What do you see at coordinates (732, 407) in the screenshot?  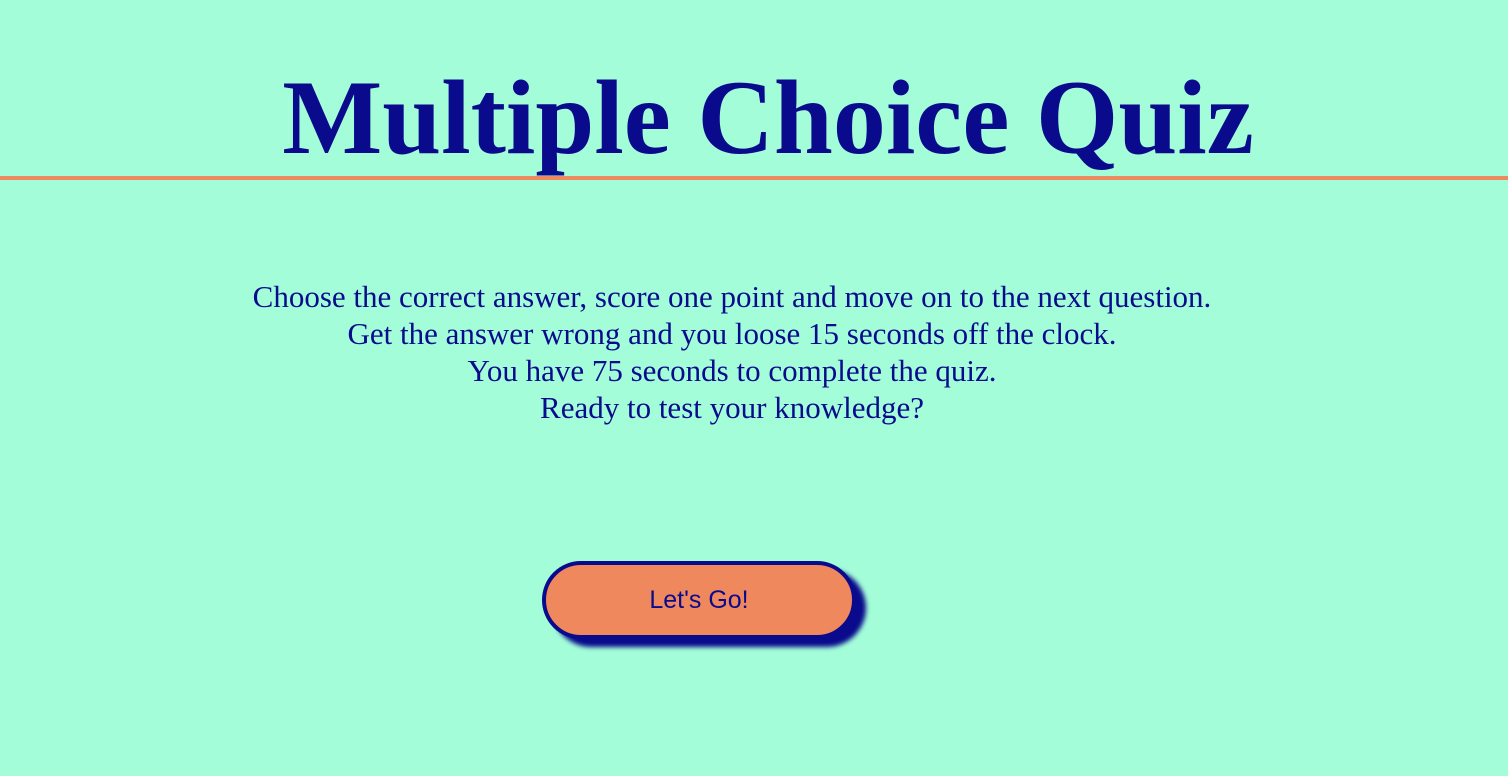 I see `instruction-line: Ready to test your knowledge?` at bounding box center [732, 407].